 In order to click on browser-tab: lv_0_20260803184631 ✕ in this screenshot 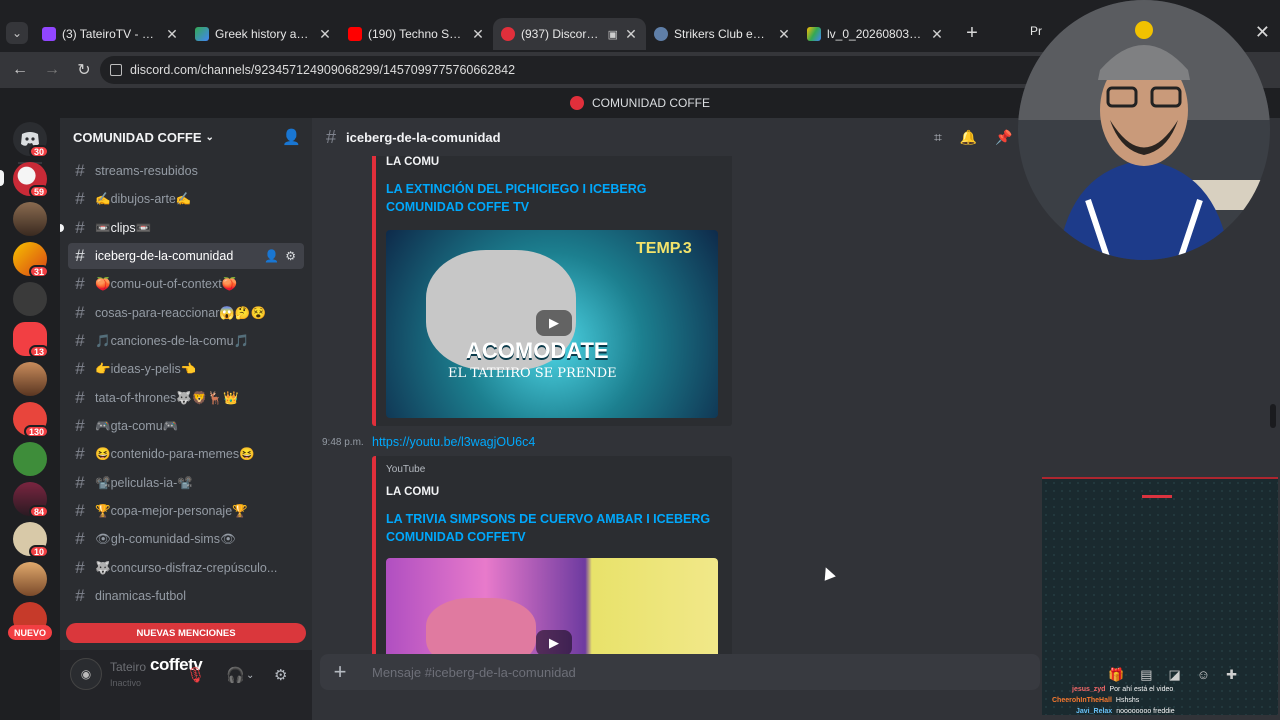, I will do `click(875, 34)`.